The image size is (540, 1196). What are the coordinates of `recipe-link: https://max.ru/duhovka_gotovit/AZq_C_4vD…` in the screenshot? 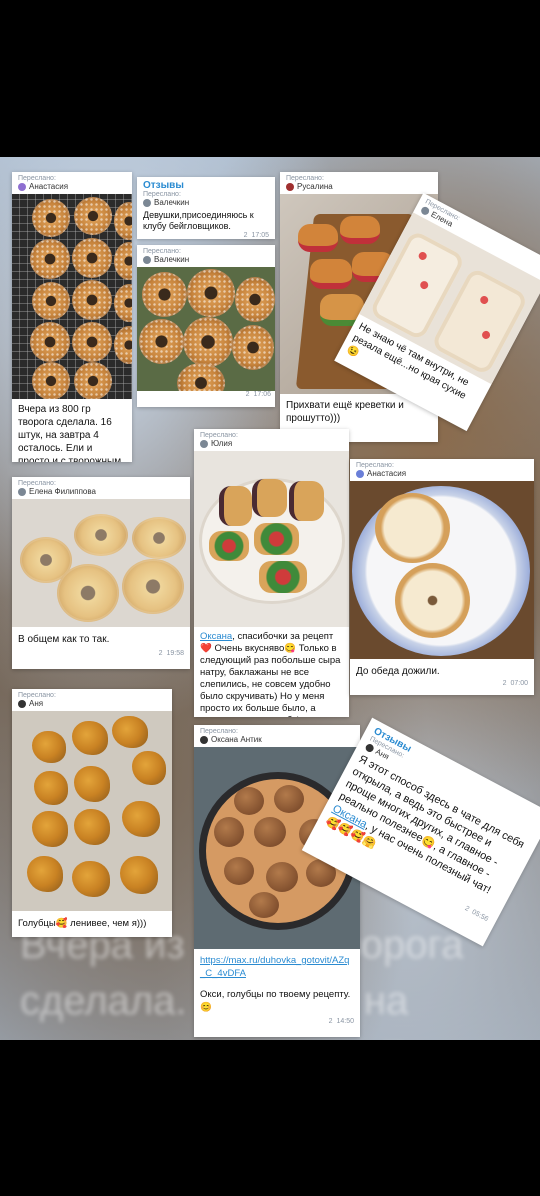 It's located at (277, 967).